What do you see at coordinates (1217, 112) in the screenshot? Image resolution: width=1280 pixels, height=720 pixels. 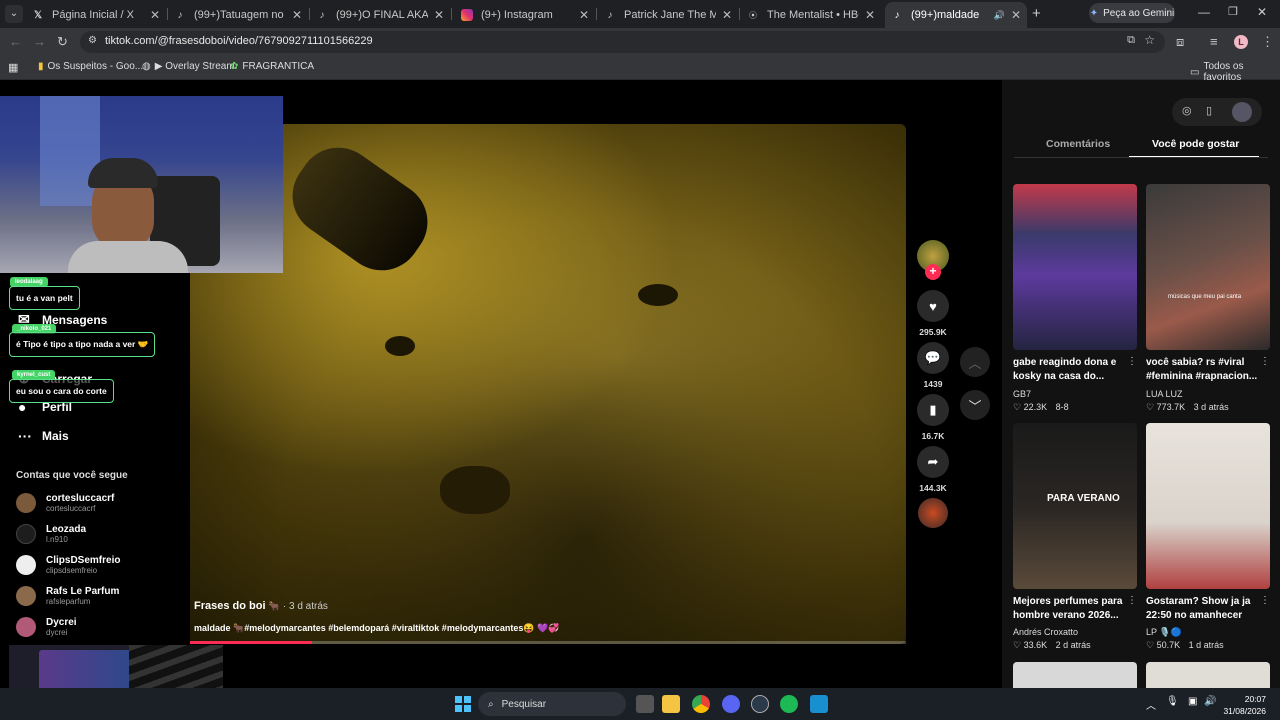 I see `right-panel-toolbar: ◎ ▯` at bounding box center [1217, 112].